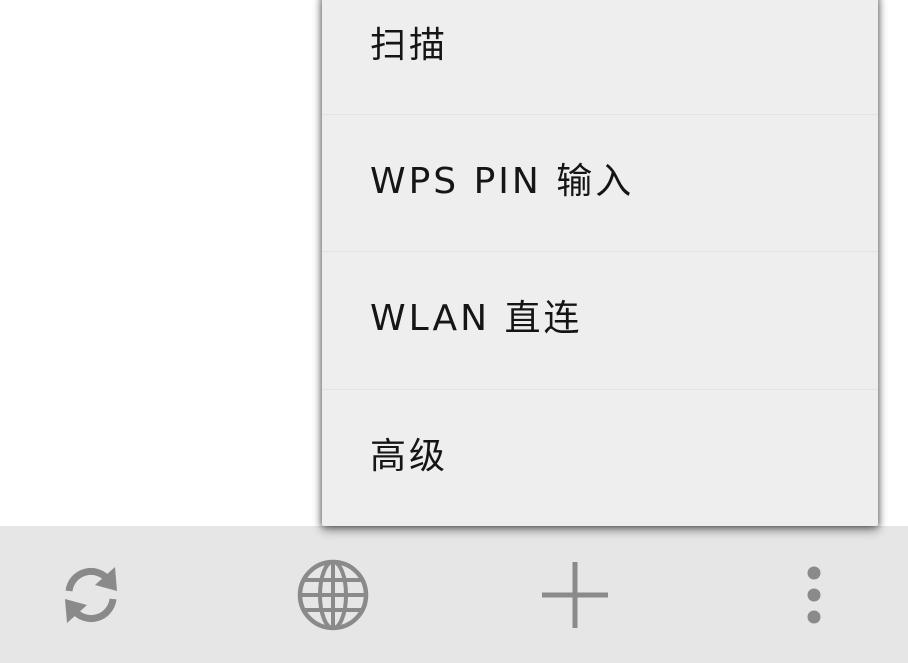  Describe the element at coordinates (600, 57) in the screenshot. I see `menu-item-scan: 扫描` at that location.